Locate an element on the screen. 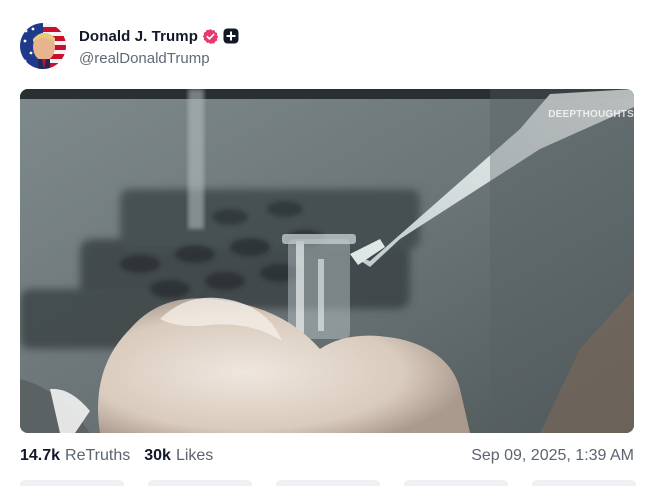 This screenshot has width=656, height=486. retruths-count: 14.7k is located at coordinates (40, 455).